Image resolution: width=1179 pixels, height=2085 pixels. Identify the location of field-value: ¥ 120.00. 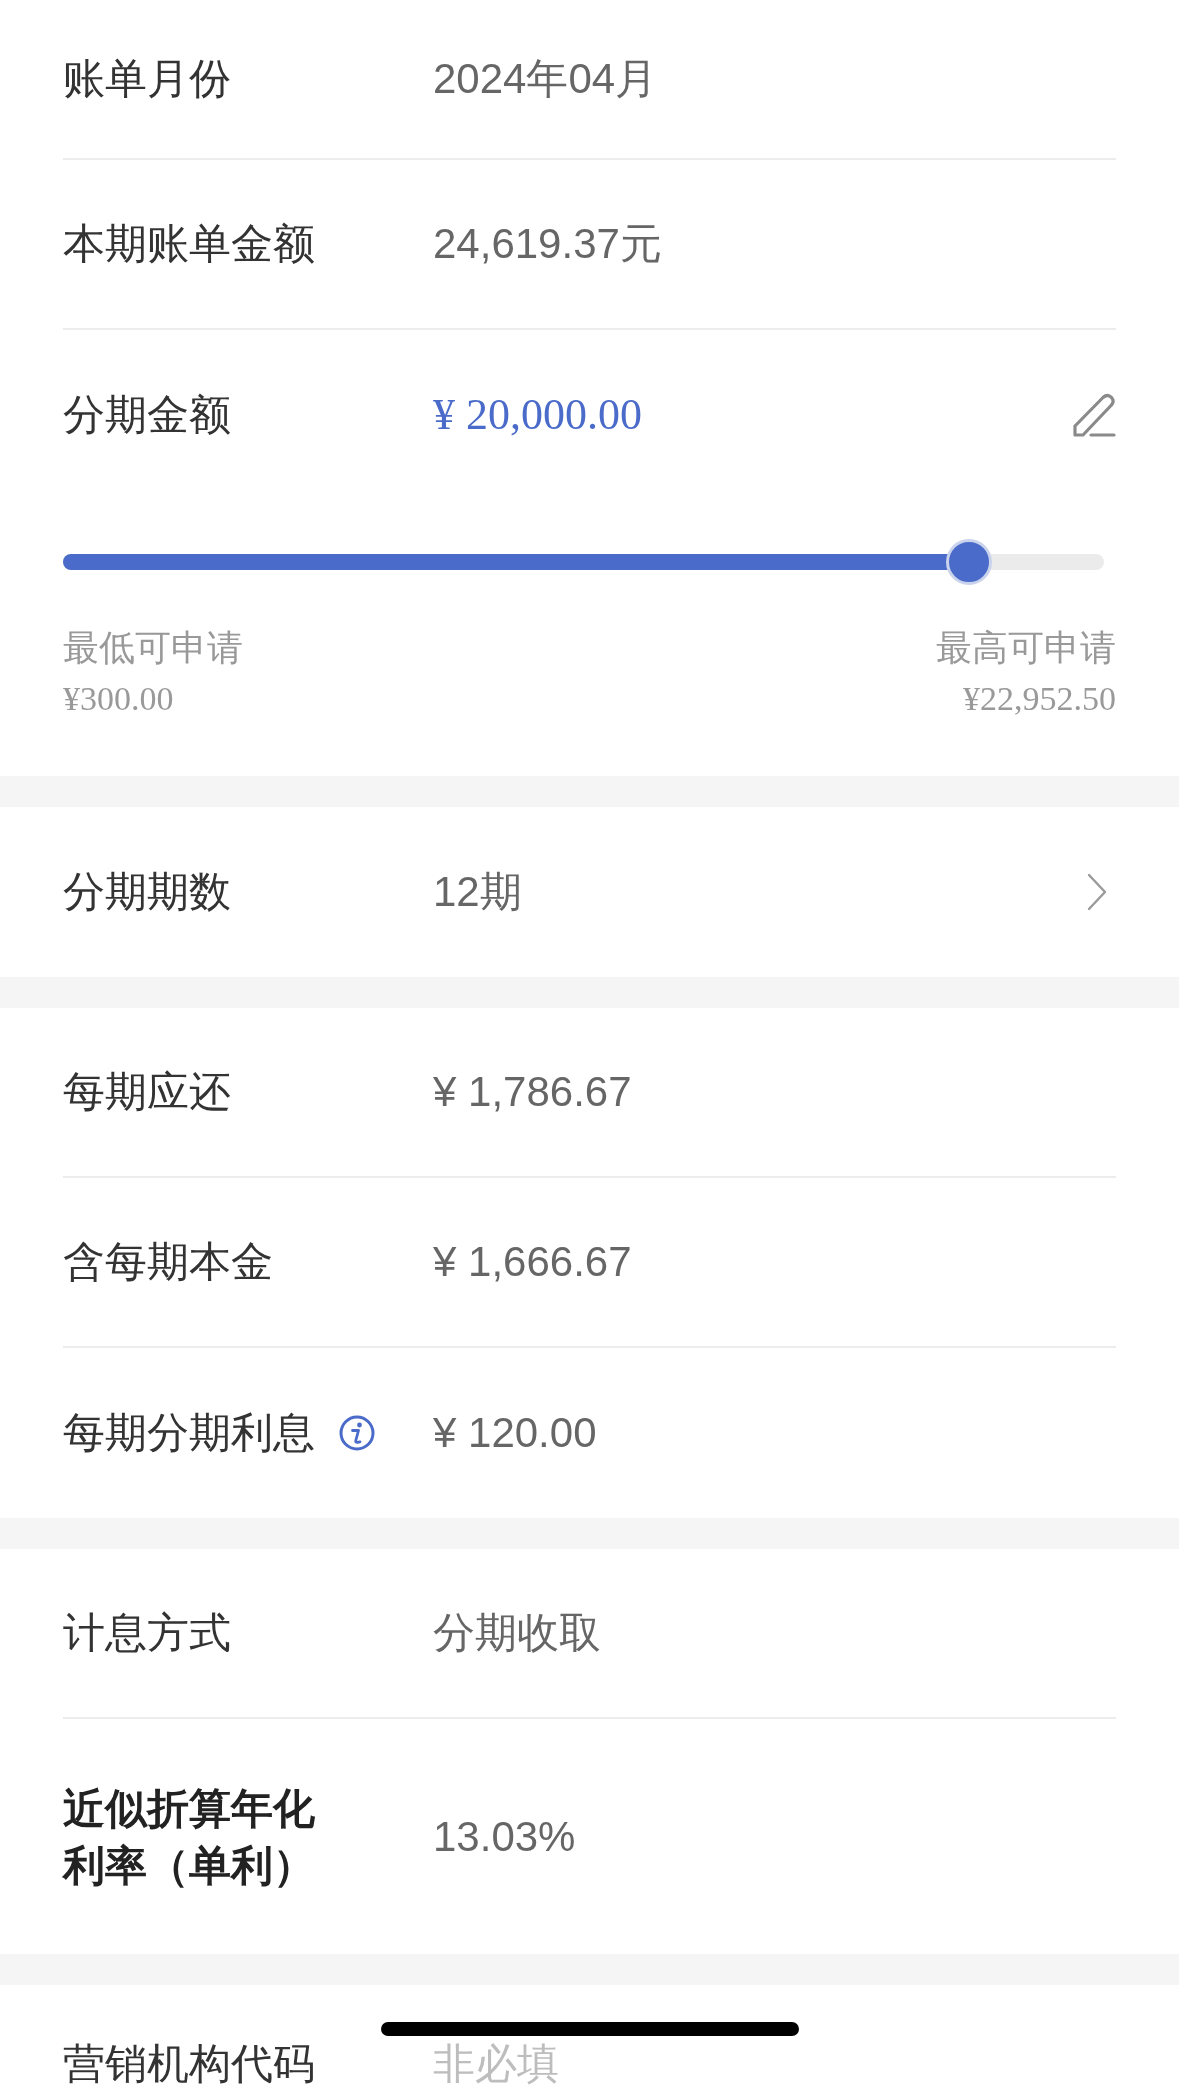
(515, 1433).